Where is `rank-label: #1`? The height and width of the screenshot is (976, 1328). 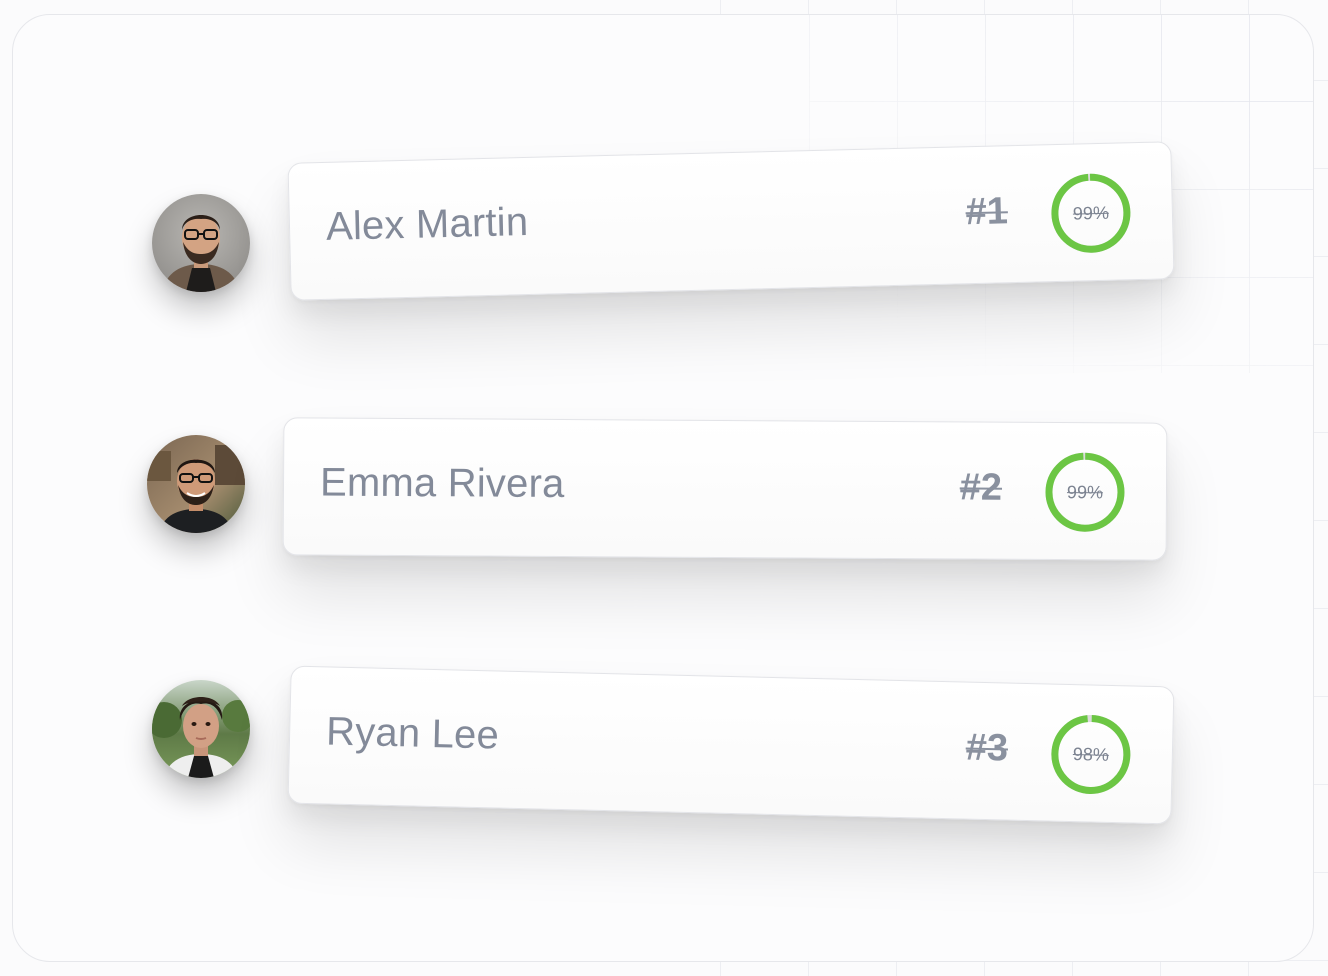 rank-label: #1 is located at coordinates (987, 212).